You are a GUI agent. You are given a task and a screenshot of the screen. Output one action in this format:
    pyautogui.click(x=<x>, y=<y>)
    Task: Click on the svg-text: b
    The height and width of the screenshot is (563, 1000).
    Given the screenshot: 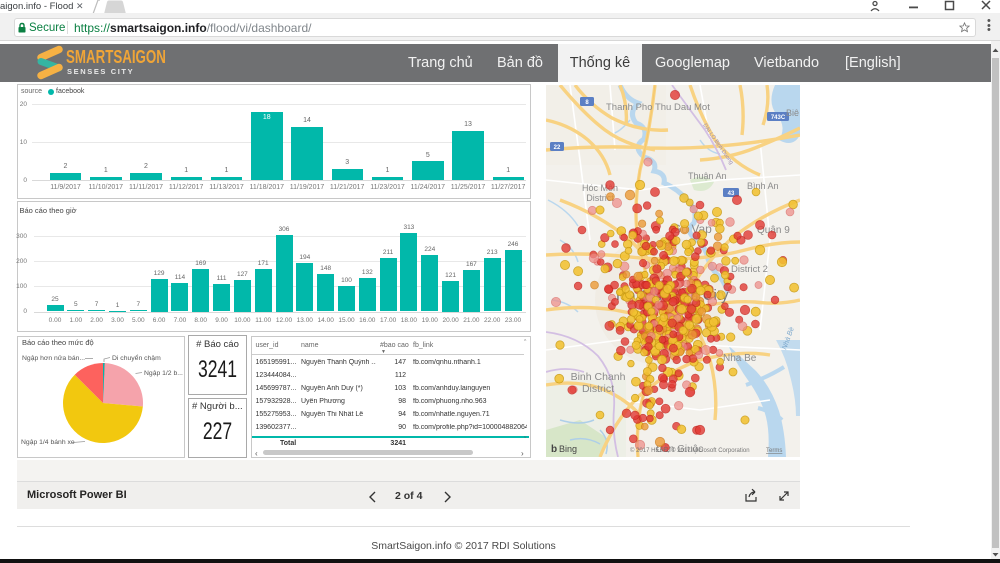 What is the action you would take?
    pyautogui.click(x=554, y=449)
    